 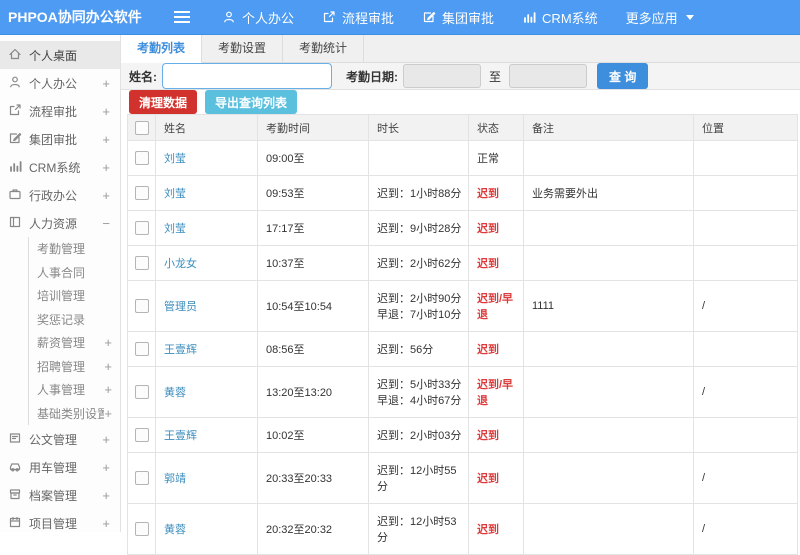 I want to click on status-badge: 迟到, so click(x=488, y=229).